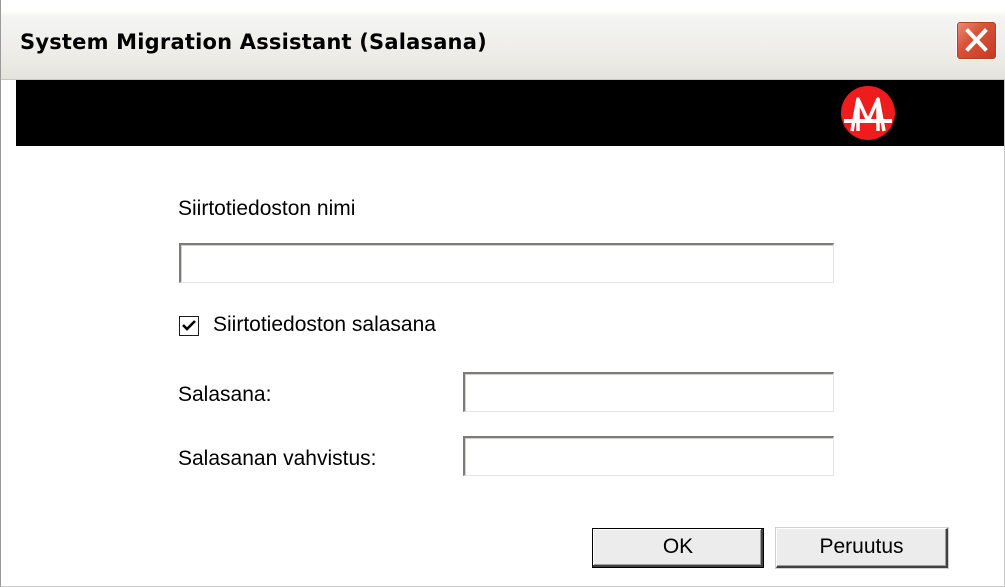  I want to click on filename-field, so click(506, 263).